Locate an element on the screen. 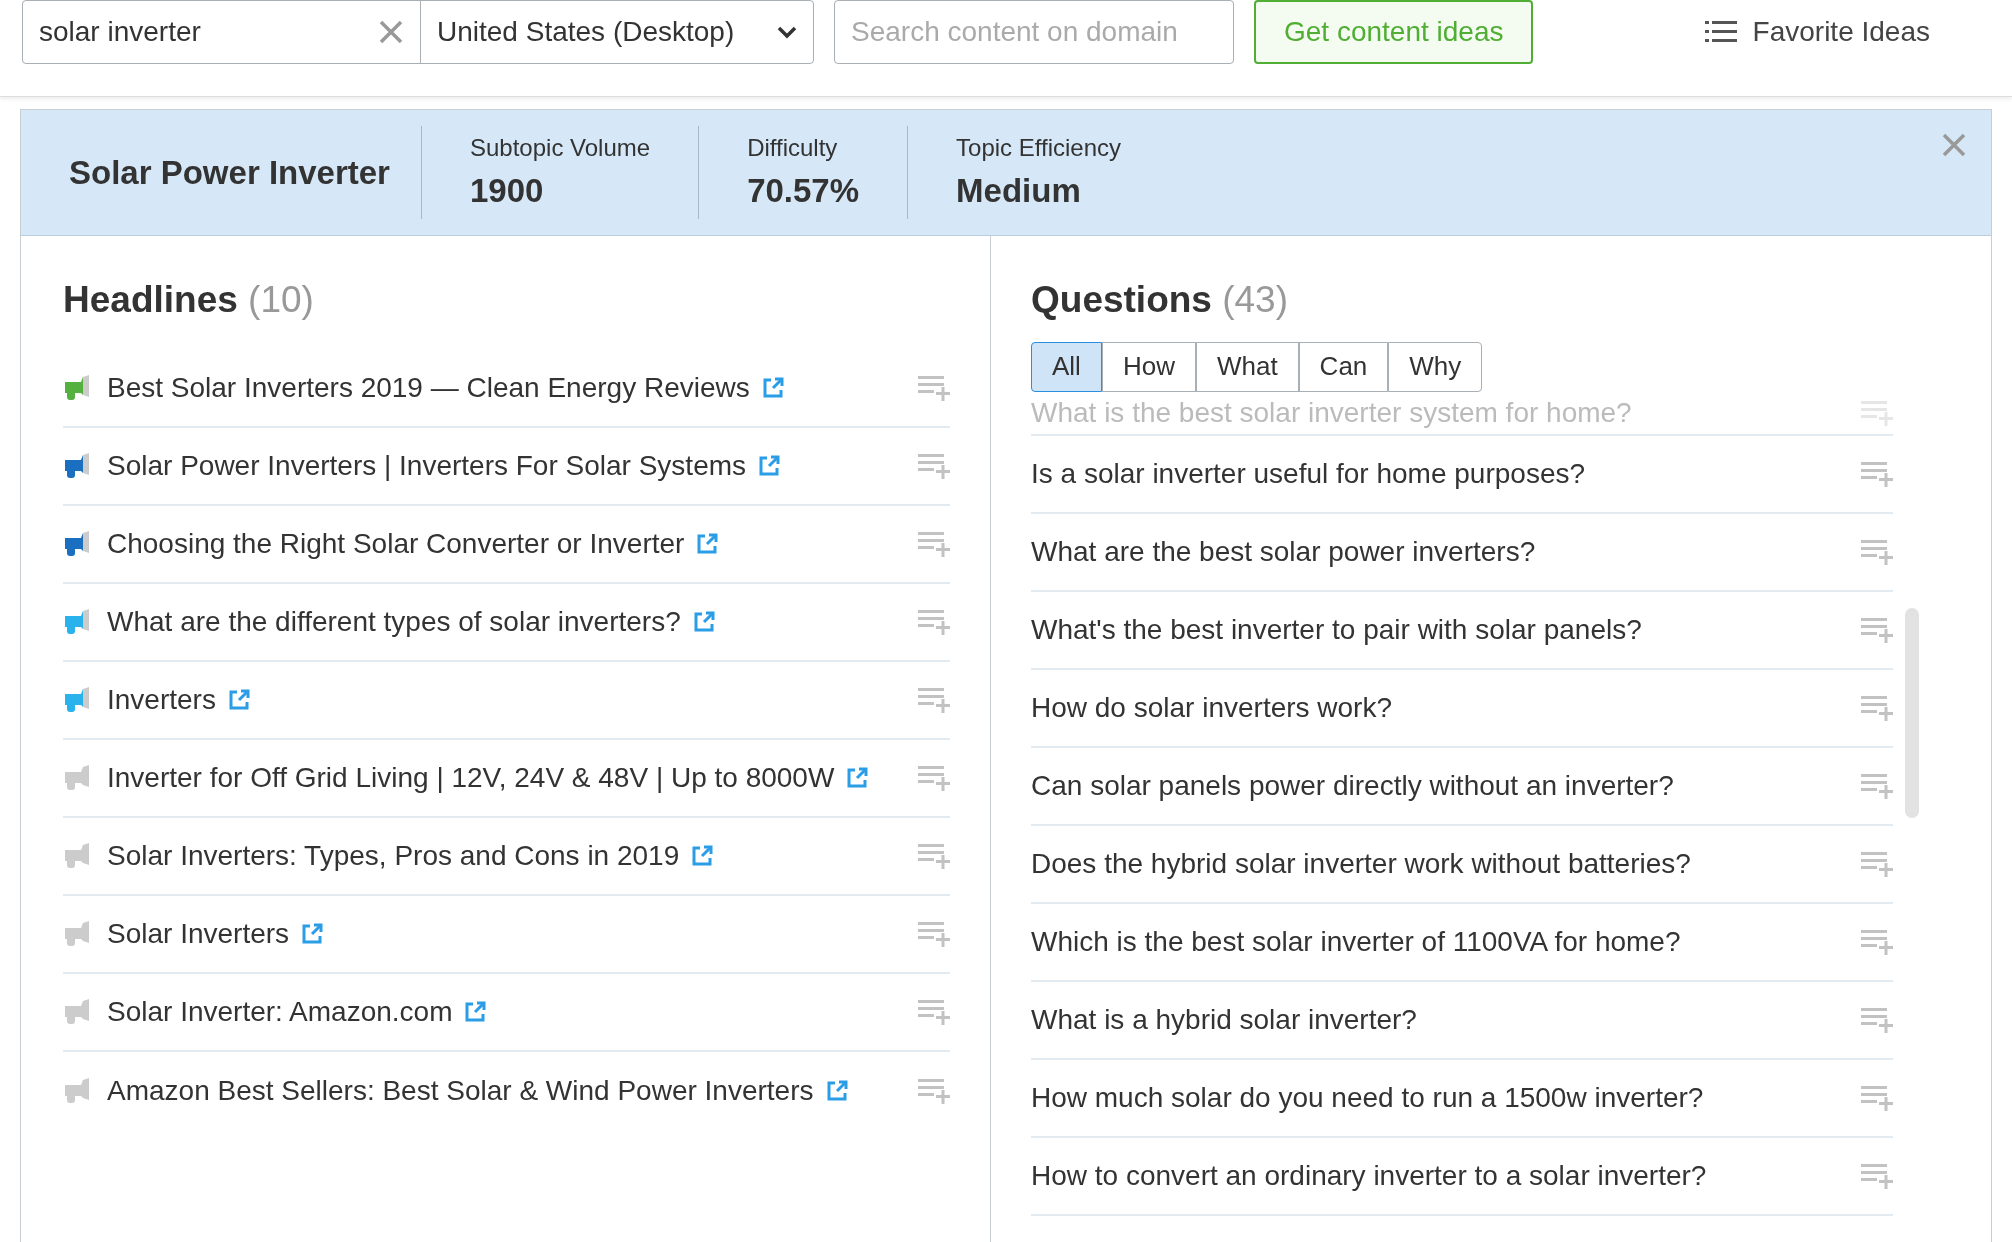  headline-link: Solar Inverters: Types, Pros and Cons in 2019 is located at coordinates (393, 855).